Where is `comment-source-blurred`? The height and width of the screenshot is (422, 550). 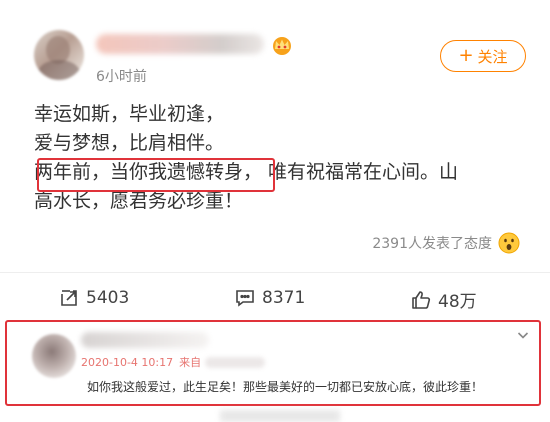 comment-source-blurred is located at coordinates (235, 362).